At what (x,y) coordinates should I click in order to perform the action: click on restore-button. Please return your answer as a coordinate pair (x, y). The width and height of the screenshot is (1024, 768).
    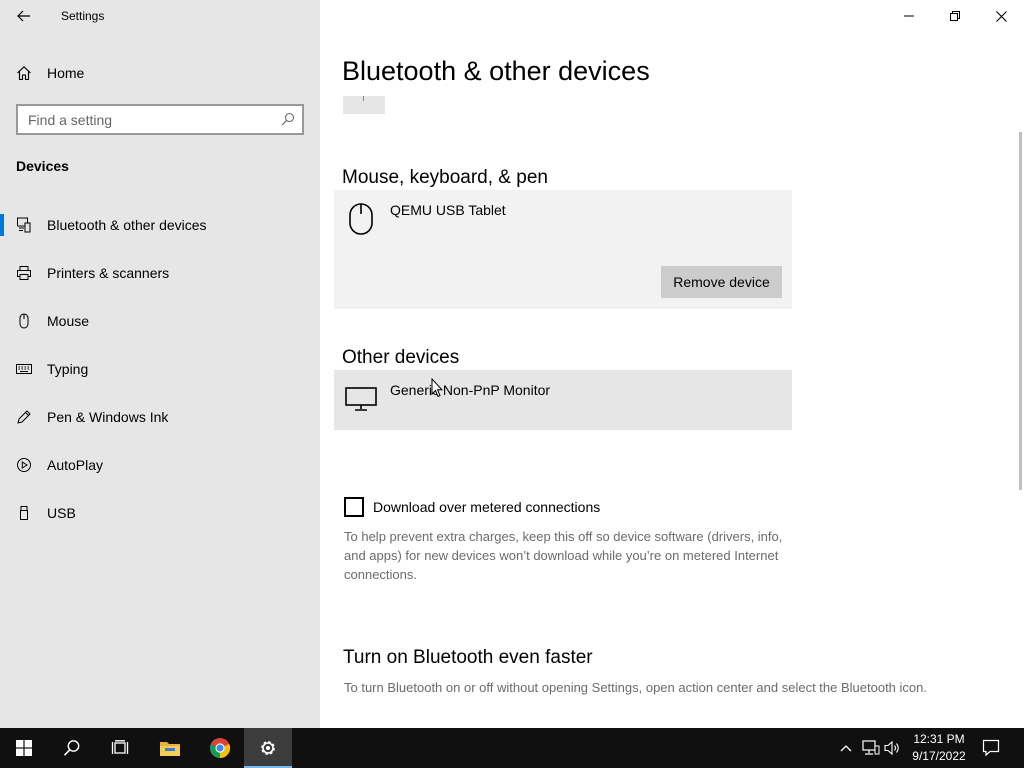
    Looking at the image, I should click on (955, 16).